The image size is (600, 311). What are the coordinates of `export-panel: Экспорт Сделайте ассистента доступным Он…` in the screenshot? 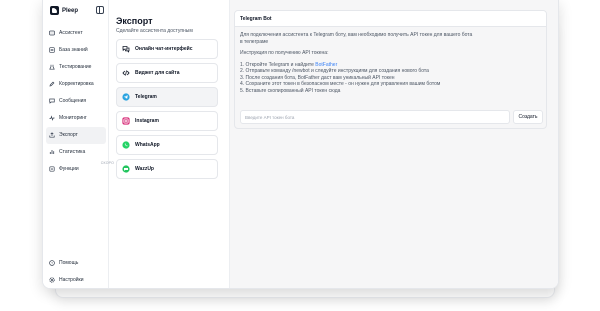 It's located at (167, 97).